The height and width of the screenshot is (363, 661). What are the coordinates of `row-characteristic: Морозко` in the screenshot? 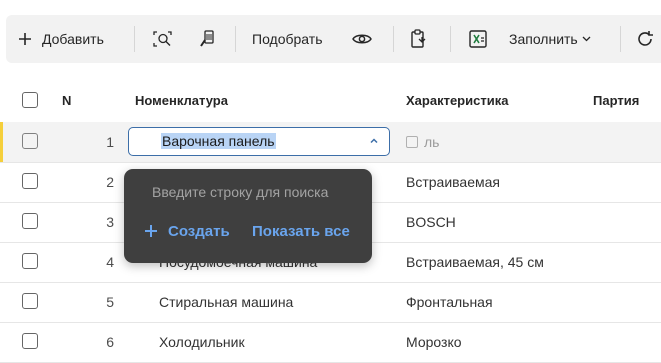 It's located at (434, 342).